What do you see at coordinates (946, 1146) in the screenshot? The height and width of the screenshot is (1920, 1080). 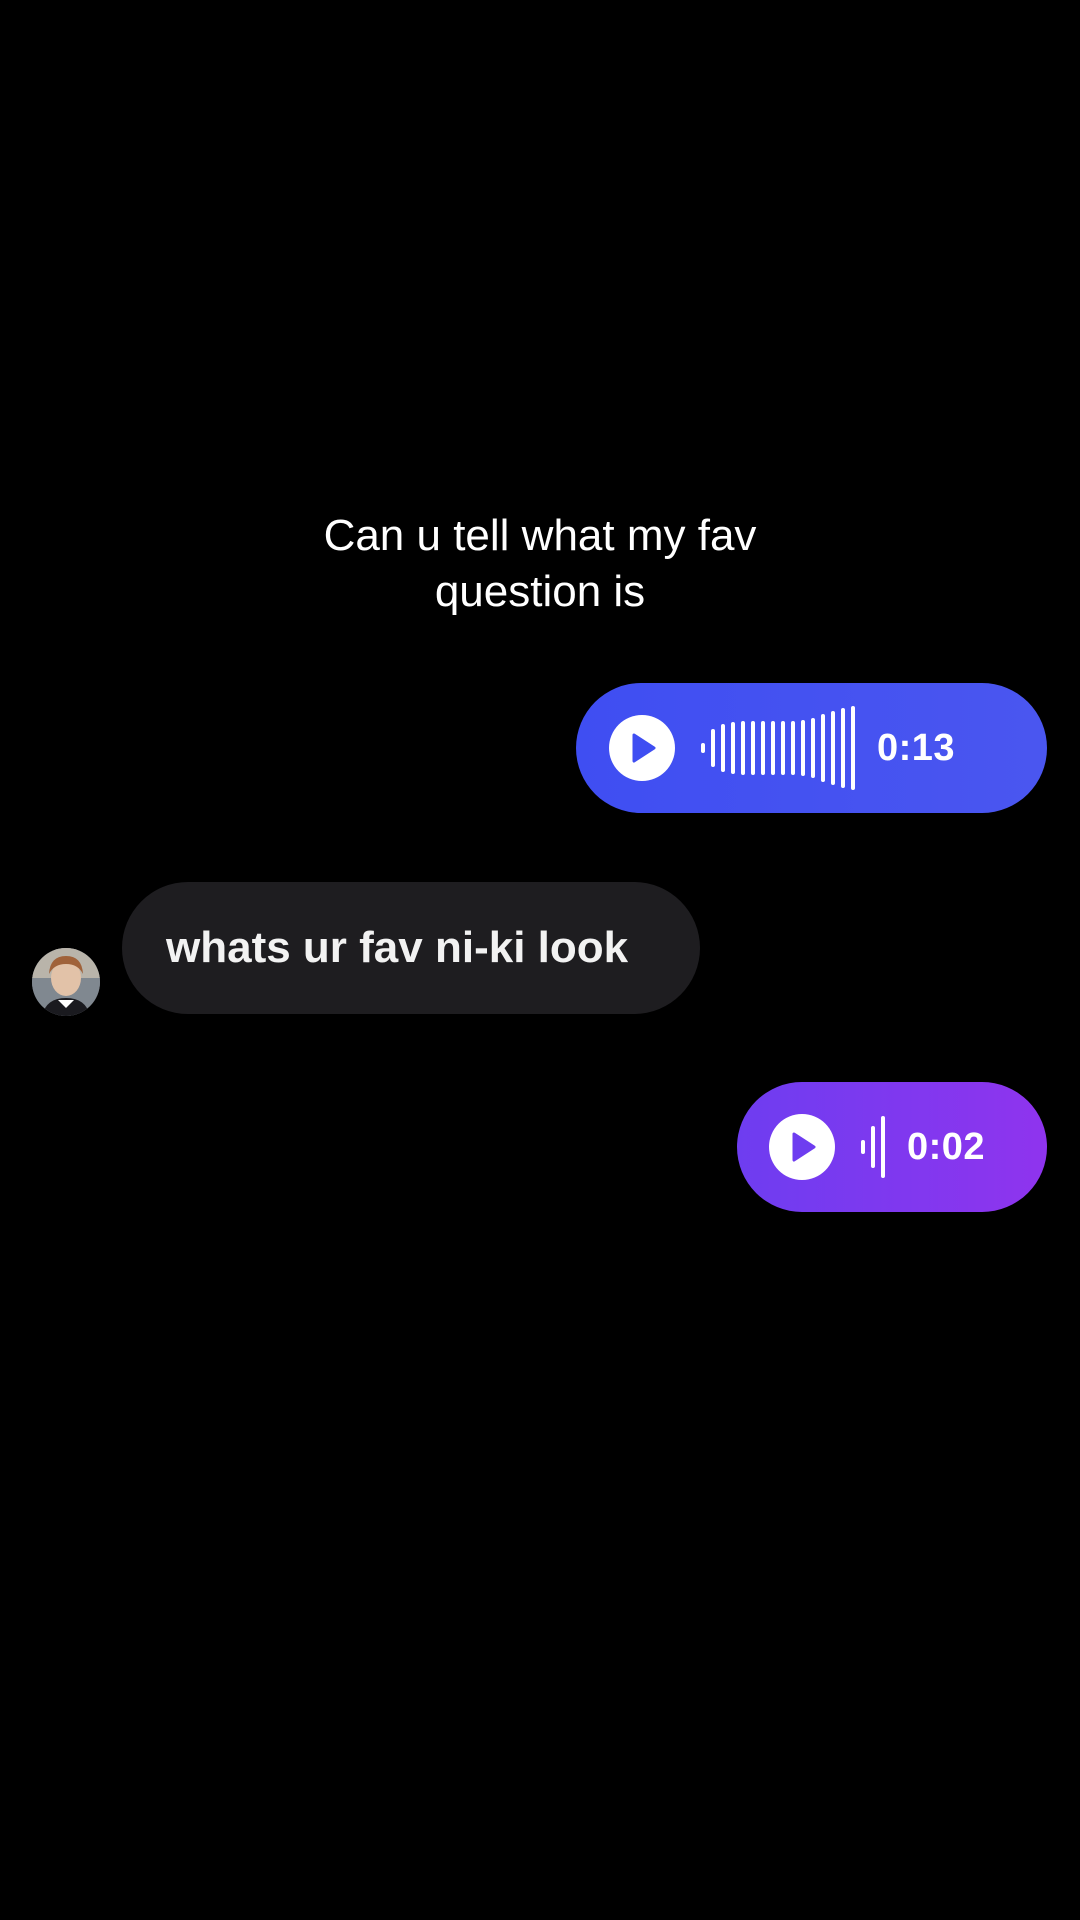 I see `voice-duration: 0:02` at bounding box center [946, 1146].